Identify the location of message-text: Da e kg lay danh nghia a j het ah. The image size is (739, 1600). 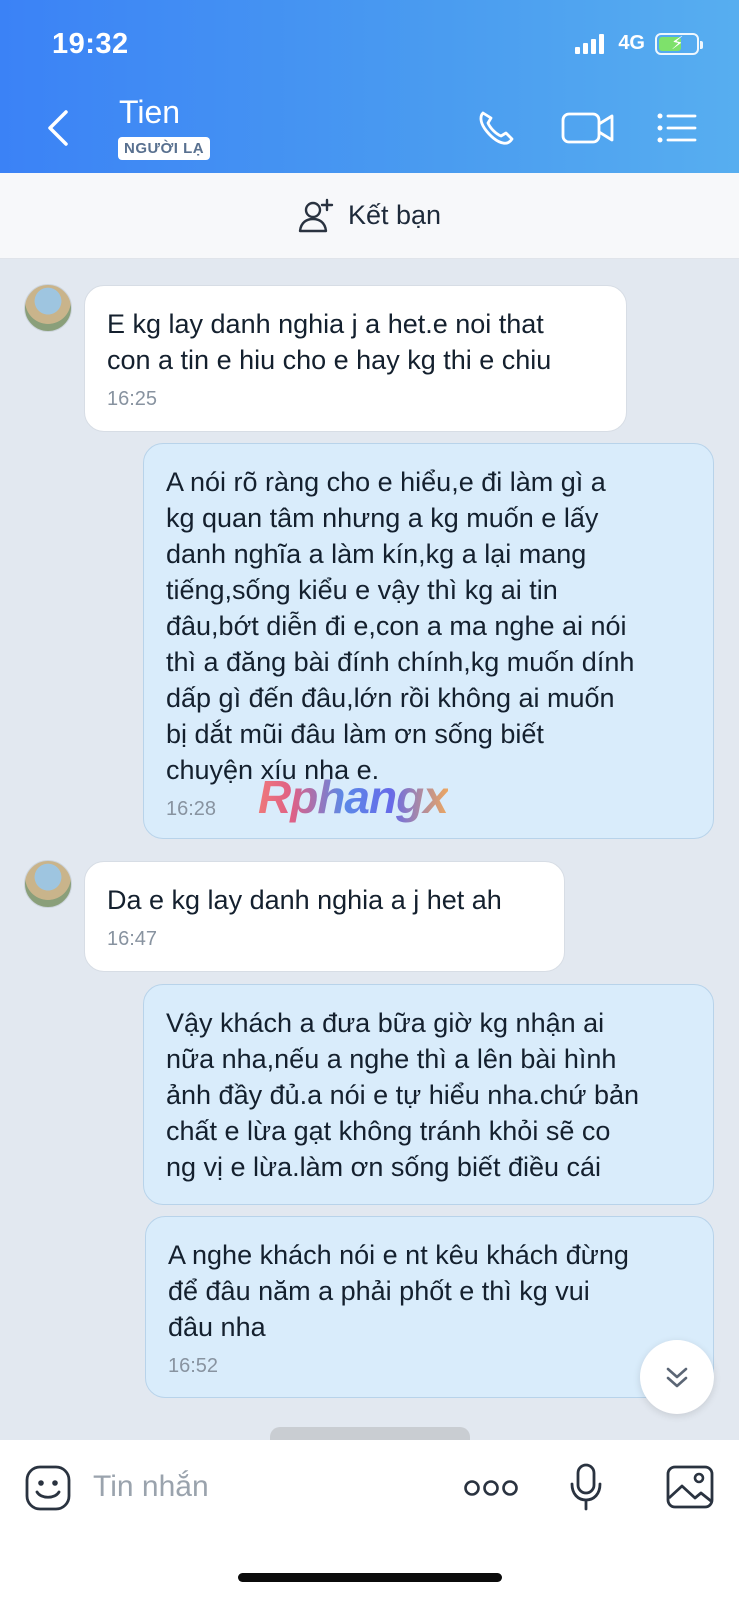
(304, 900).